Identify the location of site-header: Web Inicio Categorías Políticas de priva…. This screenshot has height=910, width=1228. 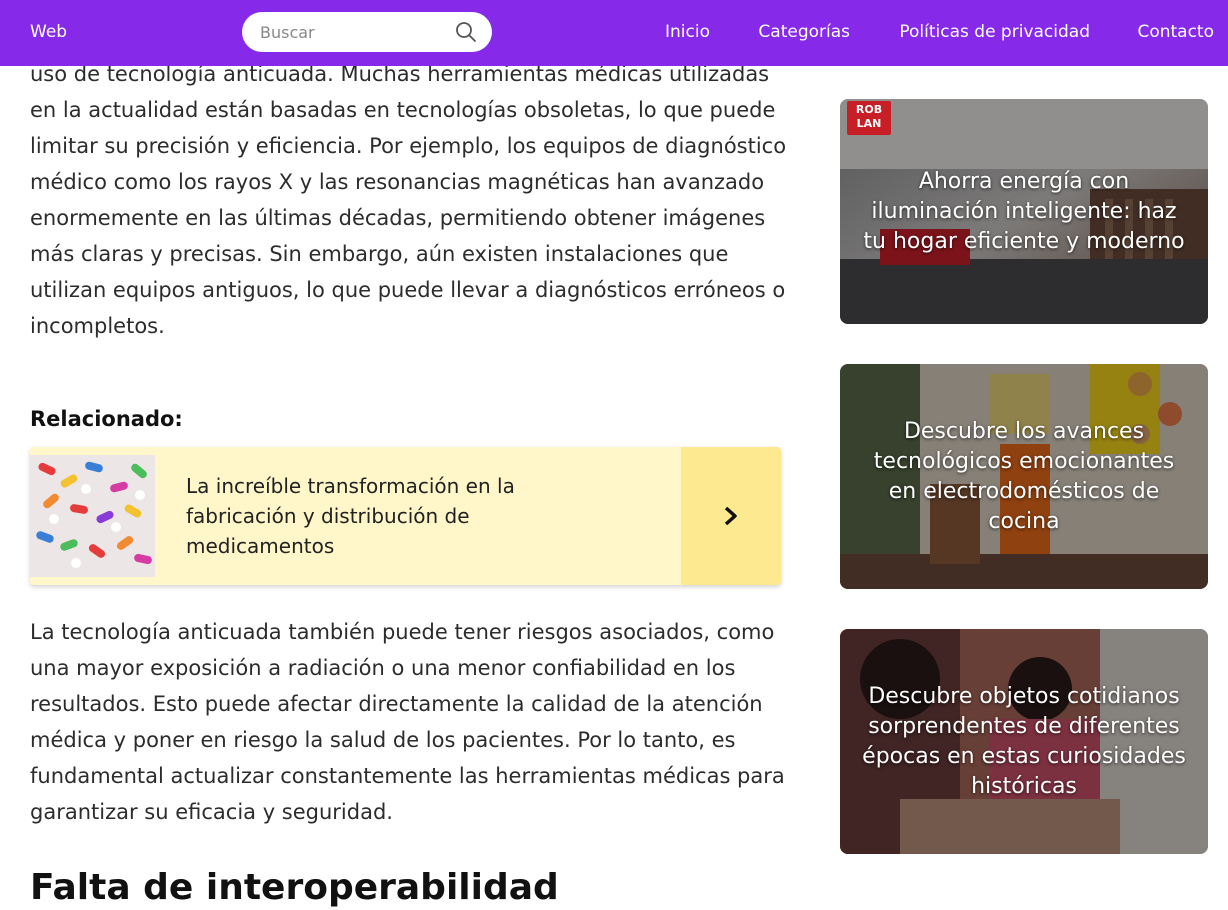
(614, 33).